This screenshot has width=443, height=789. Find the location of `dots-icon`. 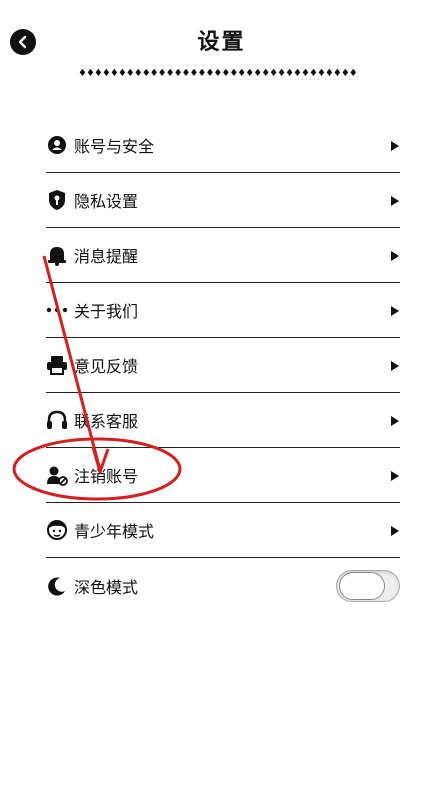

dots-icon is located at coordinates (57, 310).